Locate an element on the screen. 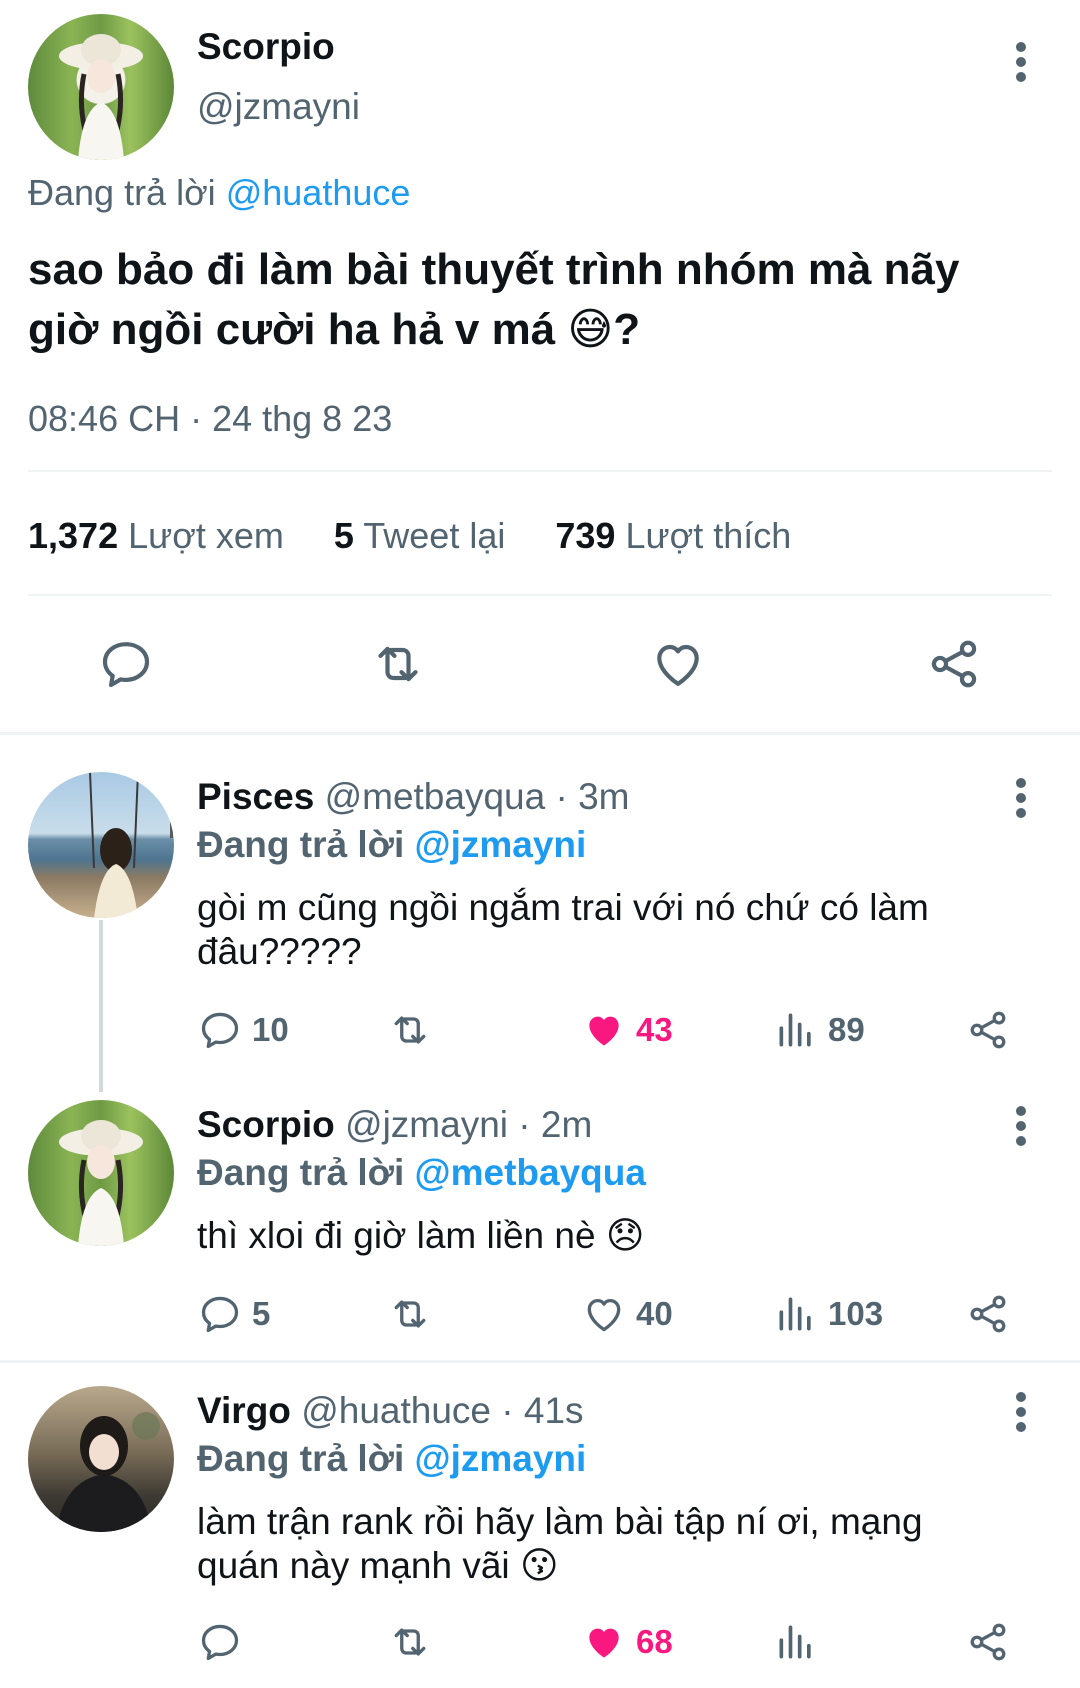 The height and width of the screenshot is (1688, 1080). reply-handle: @metbayqua is located at coordinates (435, 796).